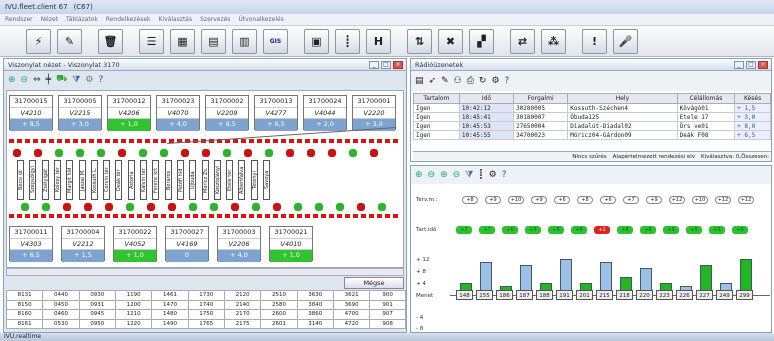  I want to click on grid-cell: 2140, so click(242, 304).